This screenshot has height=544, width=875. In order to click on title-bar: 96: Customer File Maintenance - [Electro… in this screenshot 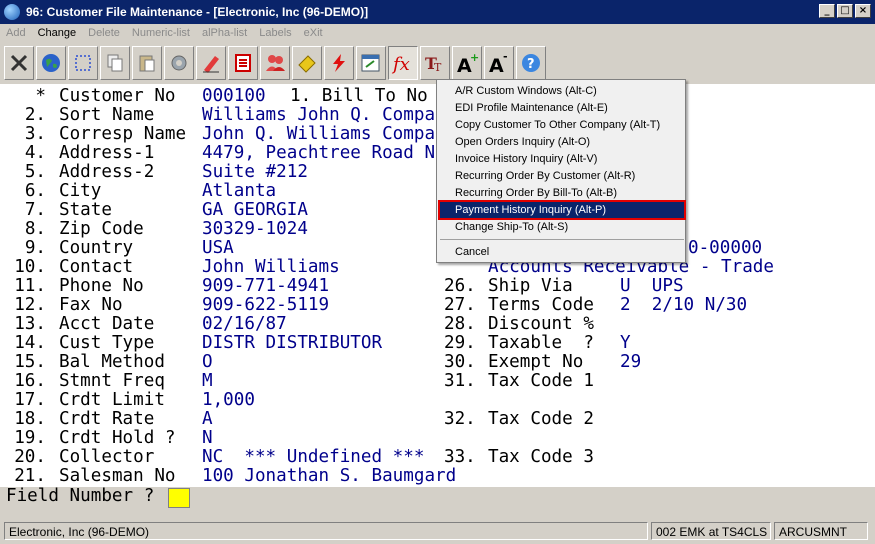, I will do `click(437, 12)`.